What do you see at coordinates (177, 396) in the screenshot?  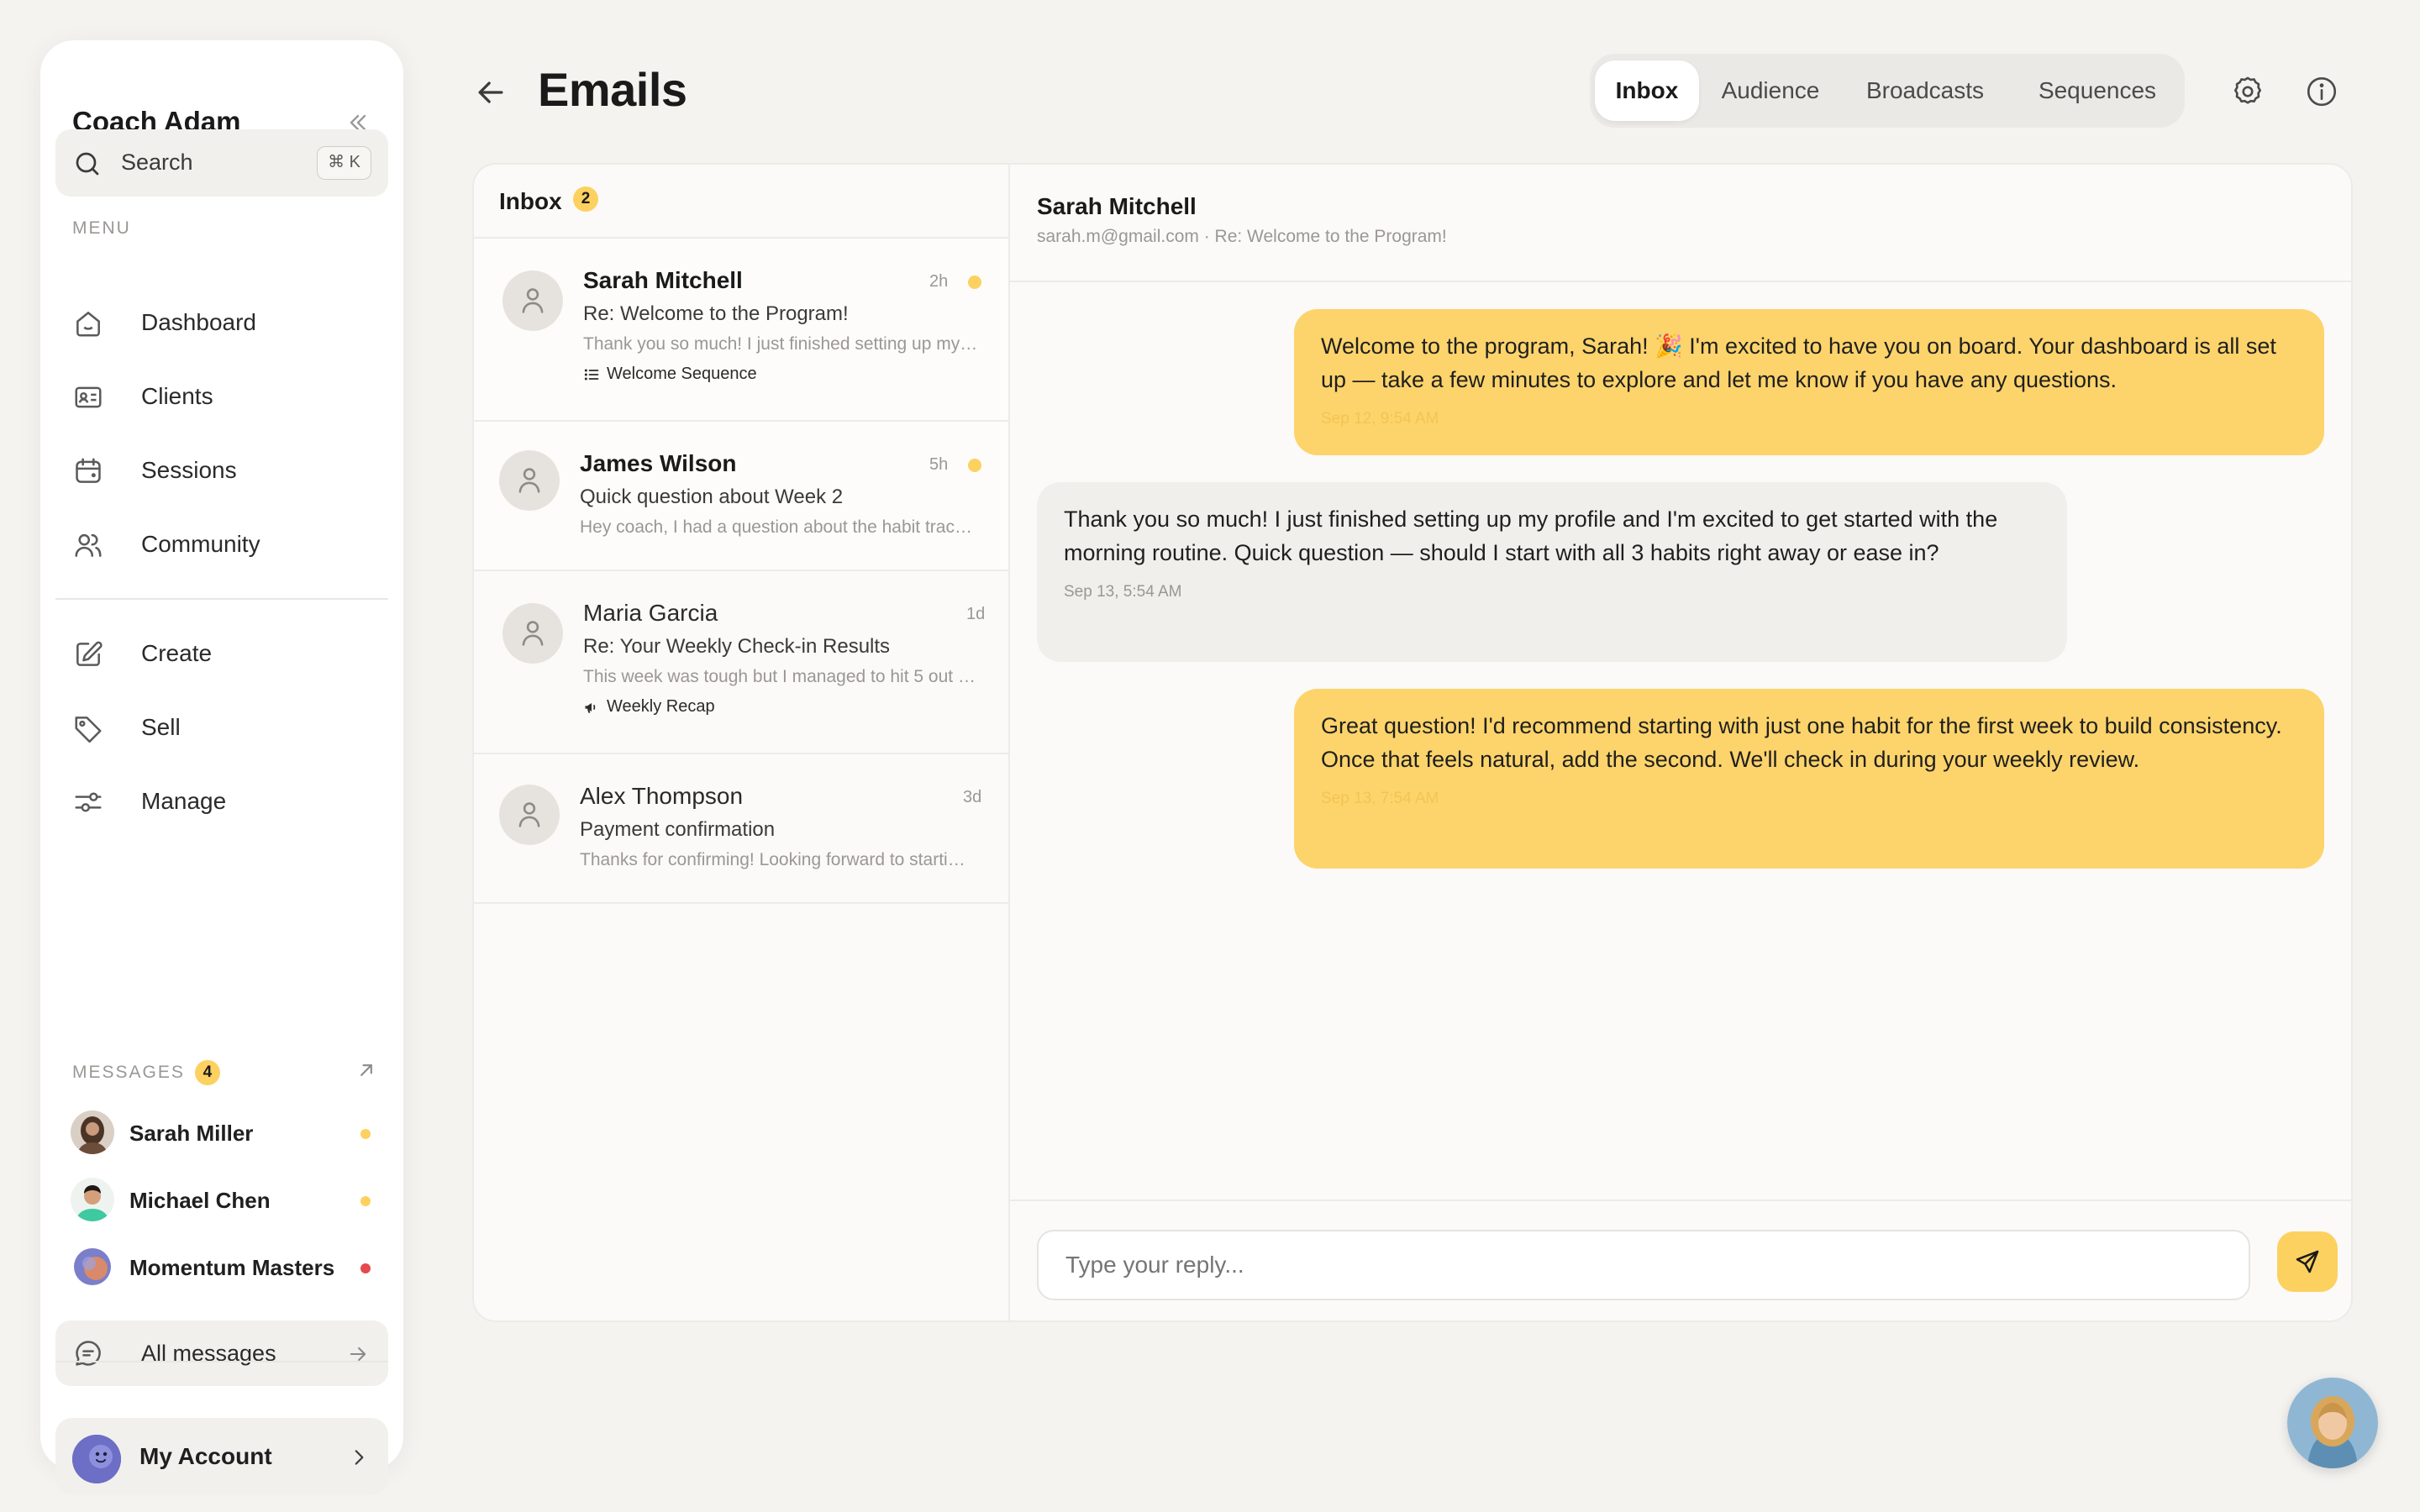 I see `sidebar-item-label: Clients` at bounding box center [177, 396].